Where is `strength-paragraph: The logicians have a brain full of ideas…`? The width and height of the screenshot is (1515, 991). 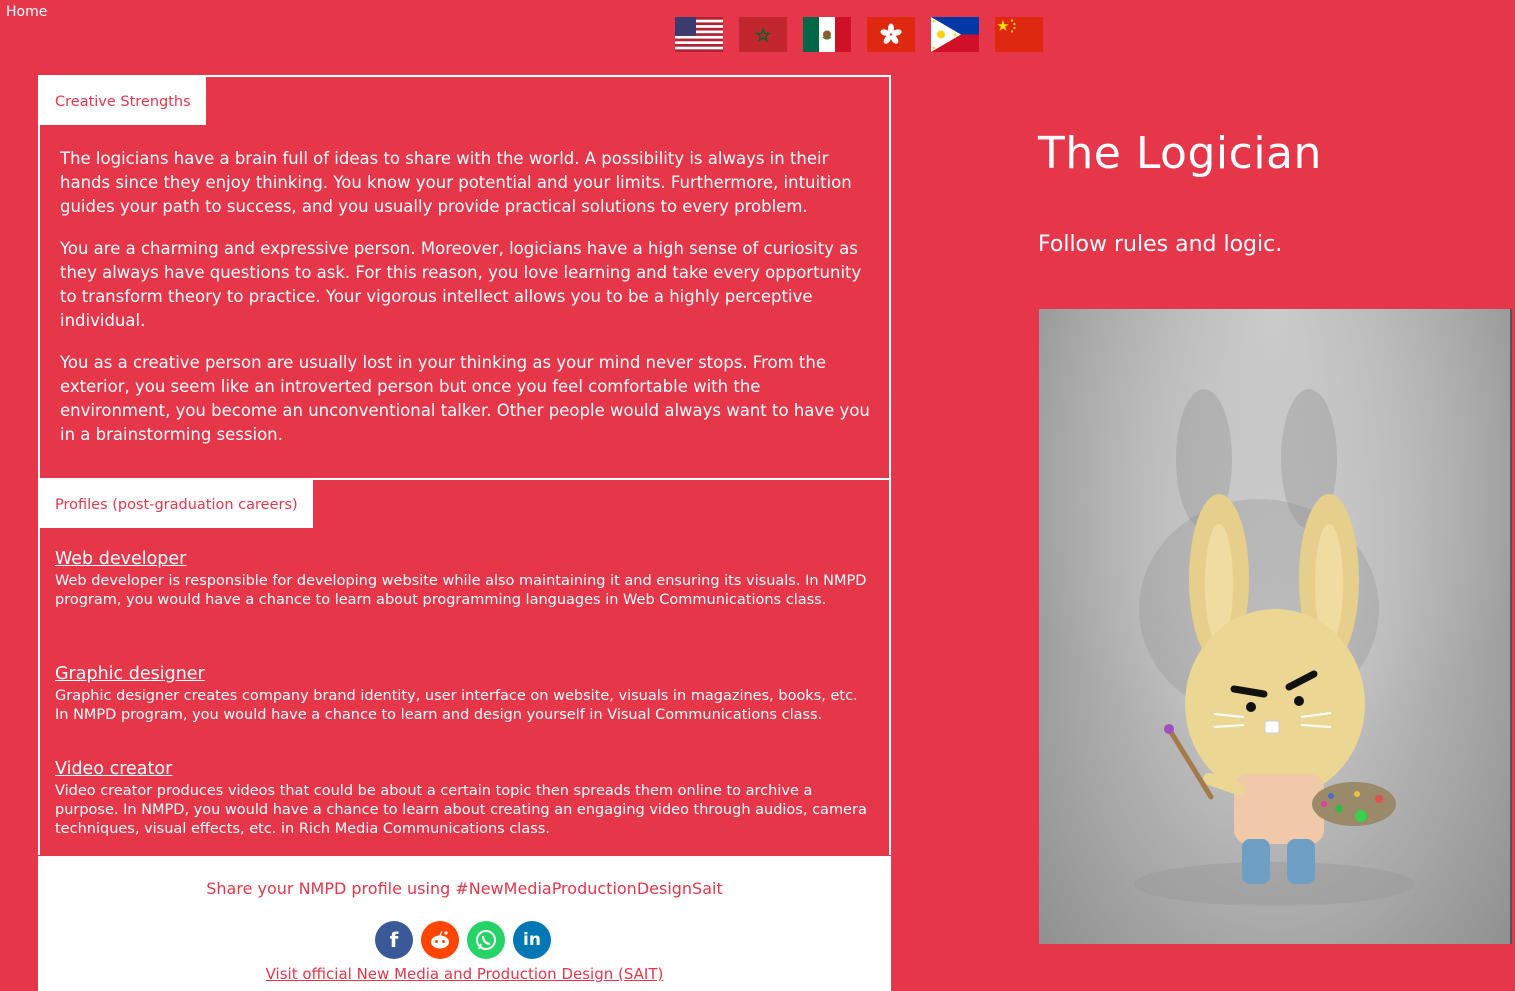
strength-paragraph: The logicians have a brain full of ideas… is located at coordinates (456, 182).